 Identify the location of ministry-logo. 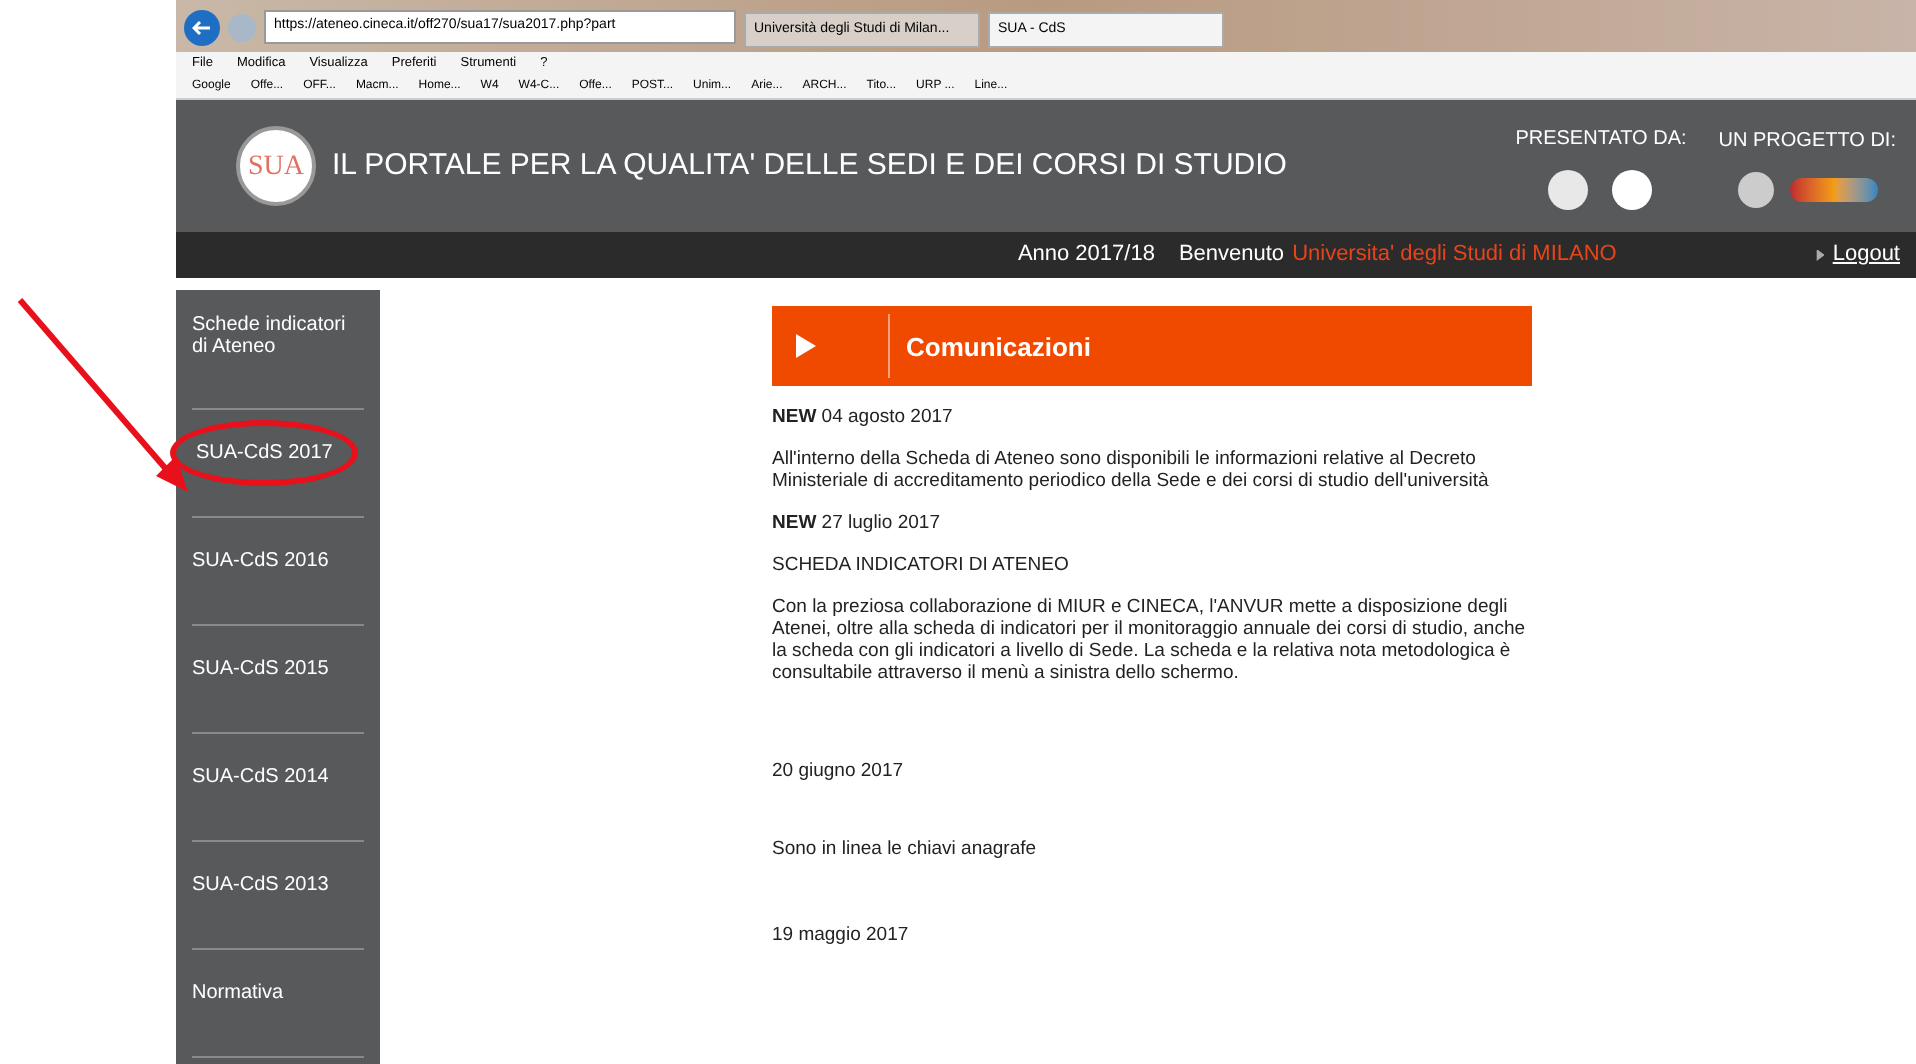
(1833, 189).